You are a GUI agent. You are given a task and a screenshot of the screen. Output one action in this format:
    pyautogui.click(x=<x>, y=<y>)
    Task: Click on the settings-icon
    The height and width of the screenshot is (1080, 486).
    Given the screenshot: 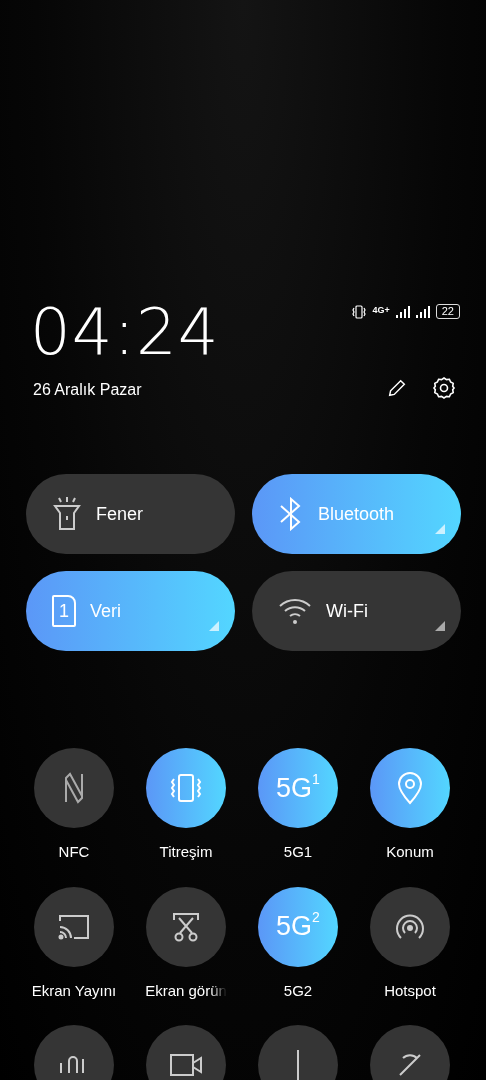 What is the action you would take?
    pyautogui.click(x=444, y=388)
    